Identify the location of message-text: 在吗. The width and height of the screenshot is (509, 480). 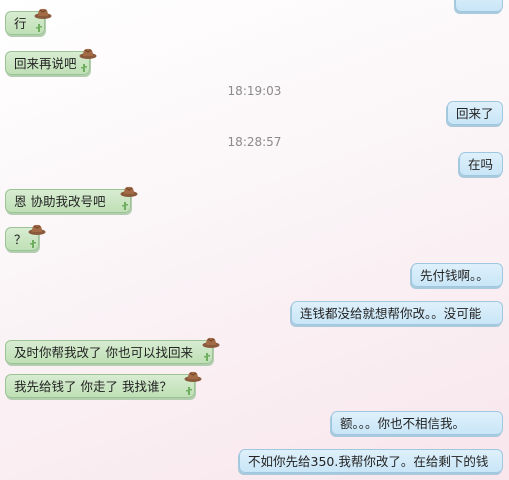
(481, 164).